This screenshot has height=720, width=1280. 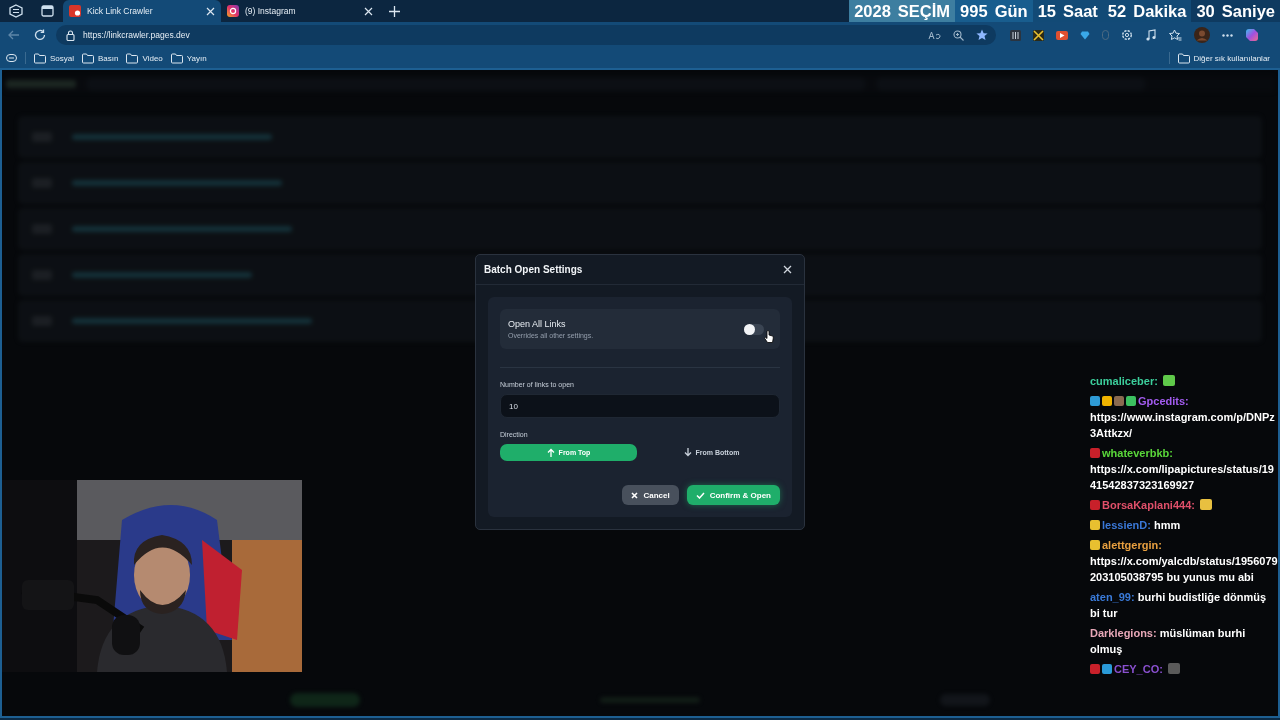 What do you see at coordinates (934, 35) in the screenshot?
I see `read-aloud-icon` at bounding box center [934, 35].